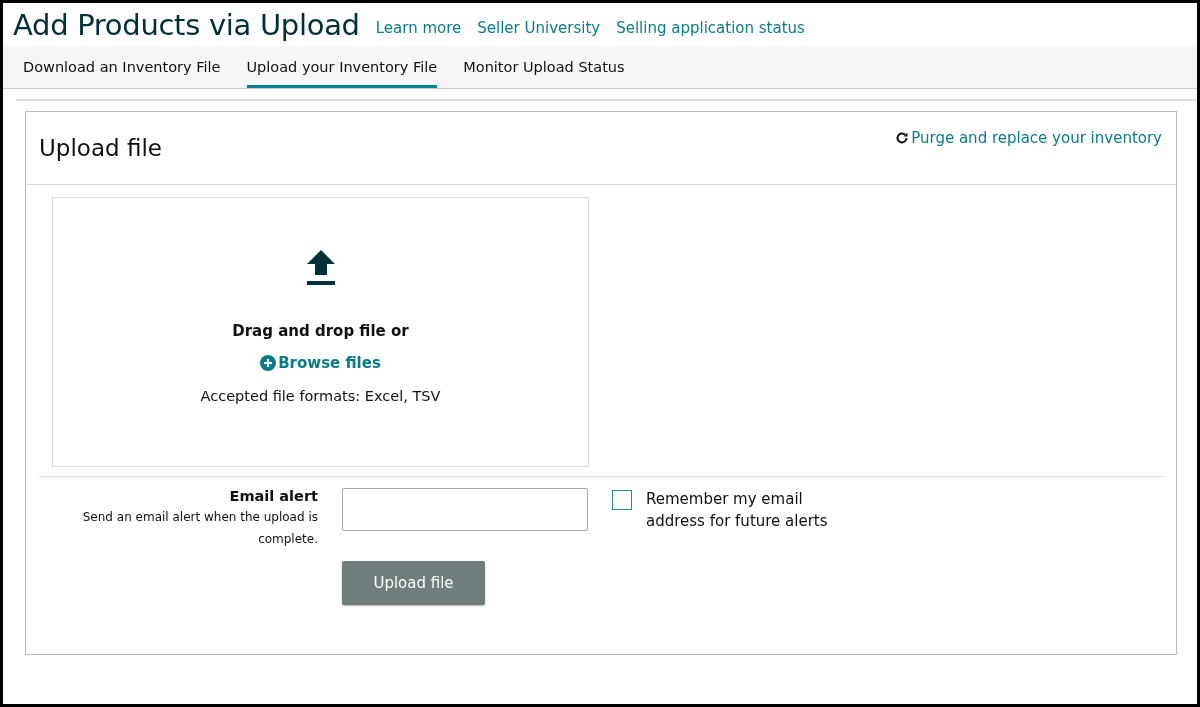 This screenshot has height=707, width=1200. Describe the element at coordinates (268, 363) in the screenshot. I see `plus-circle-icon` at that location.